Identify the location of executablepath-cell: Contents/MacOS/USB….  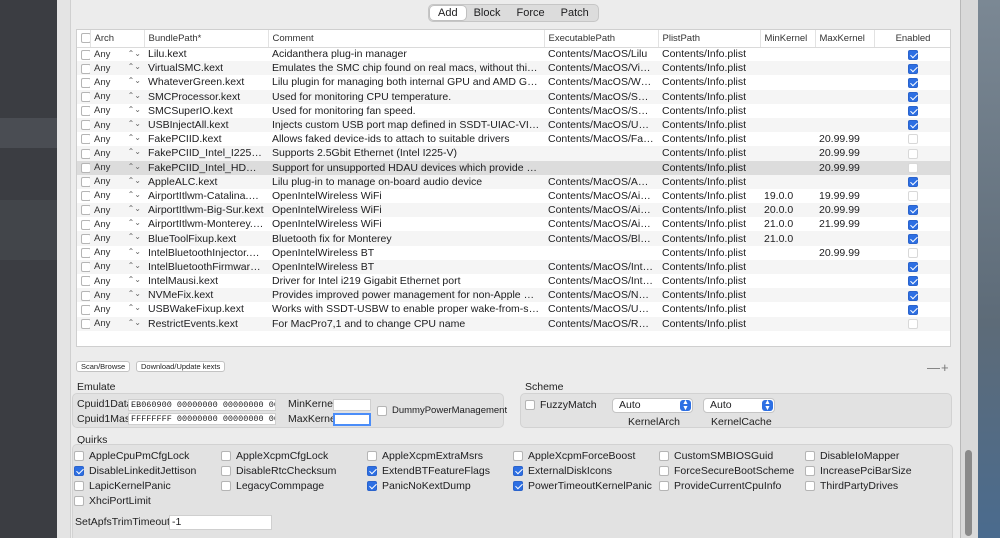
(601, 125).